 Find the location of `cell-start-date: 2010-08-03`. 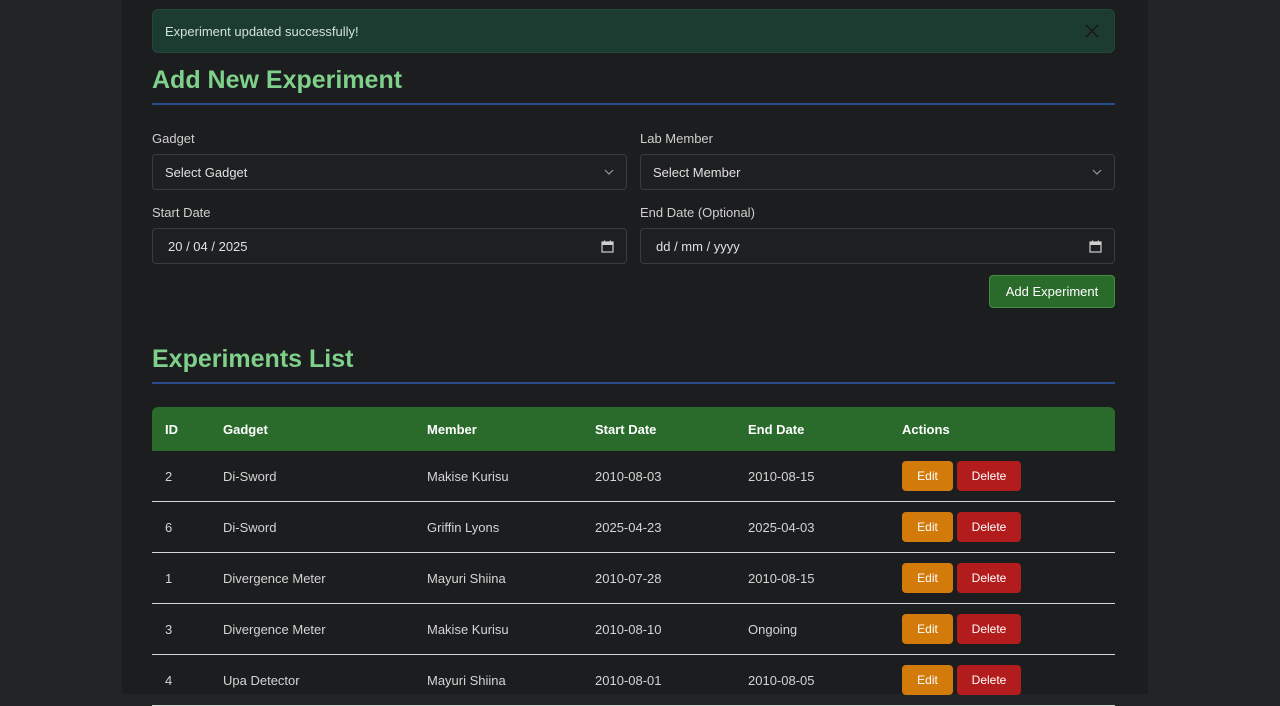

cell-start-date: 2010-08-03 is located at coordinates (658, 476).